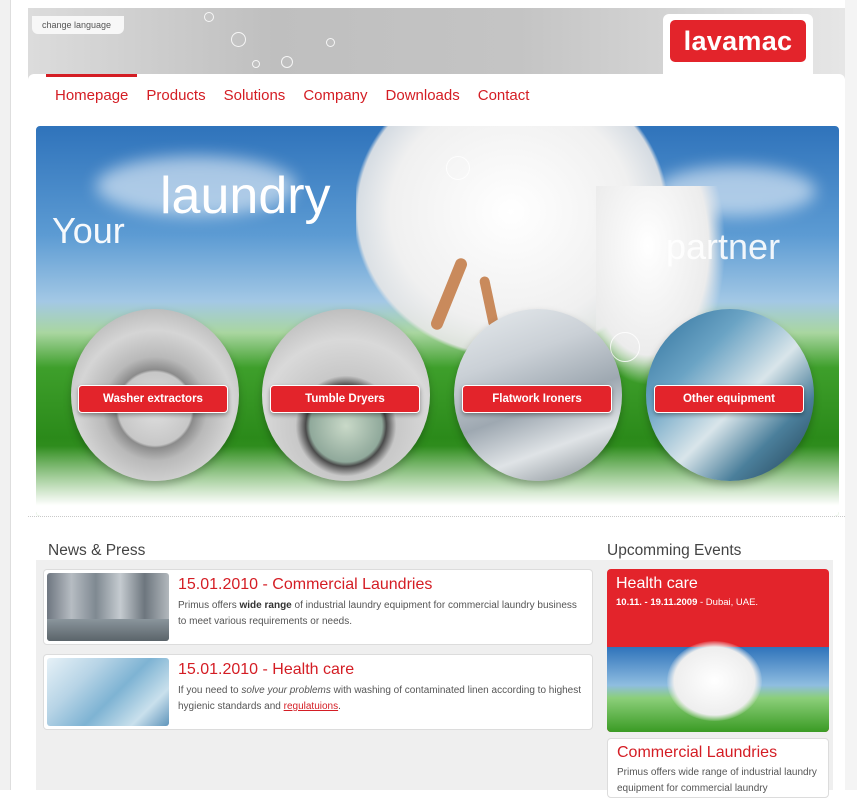 The height and width of the screenshot is (798, 857). What do you see at coordinates (851, 395) in the screenshot?
I see `page-right-edge` at bounding box center [851, 395].